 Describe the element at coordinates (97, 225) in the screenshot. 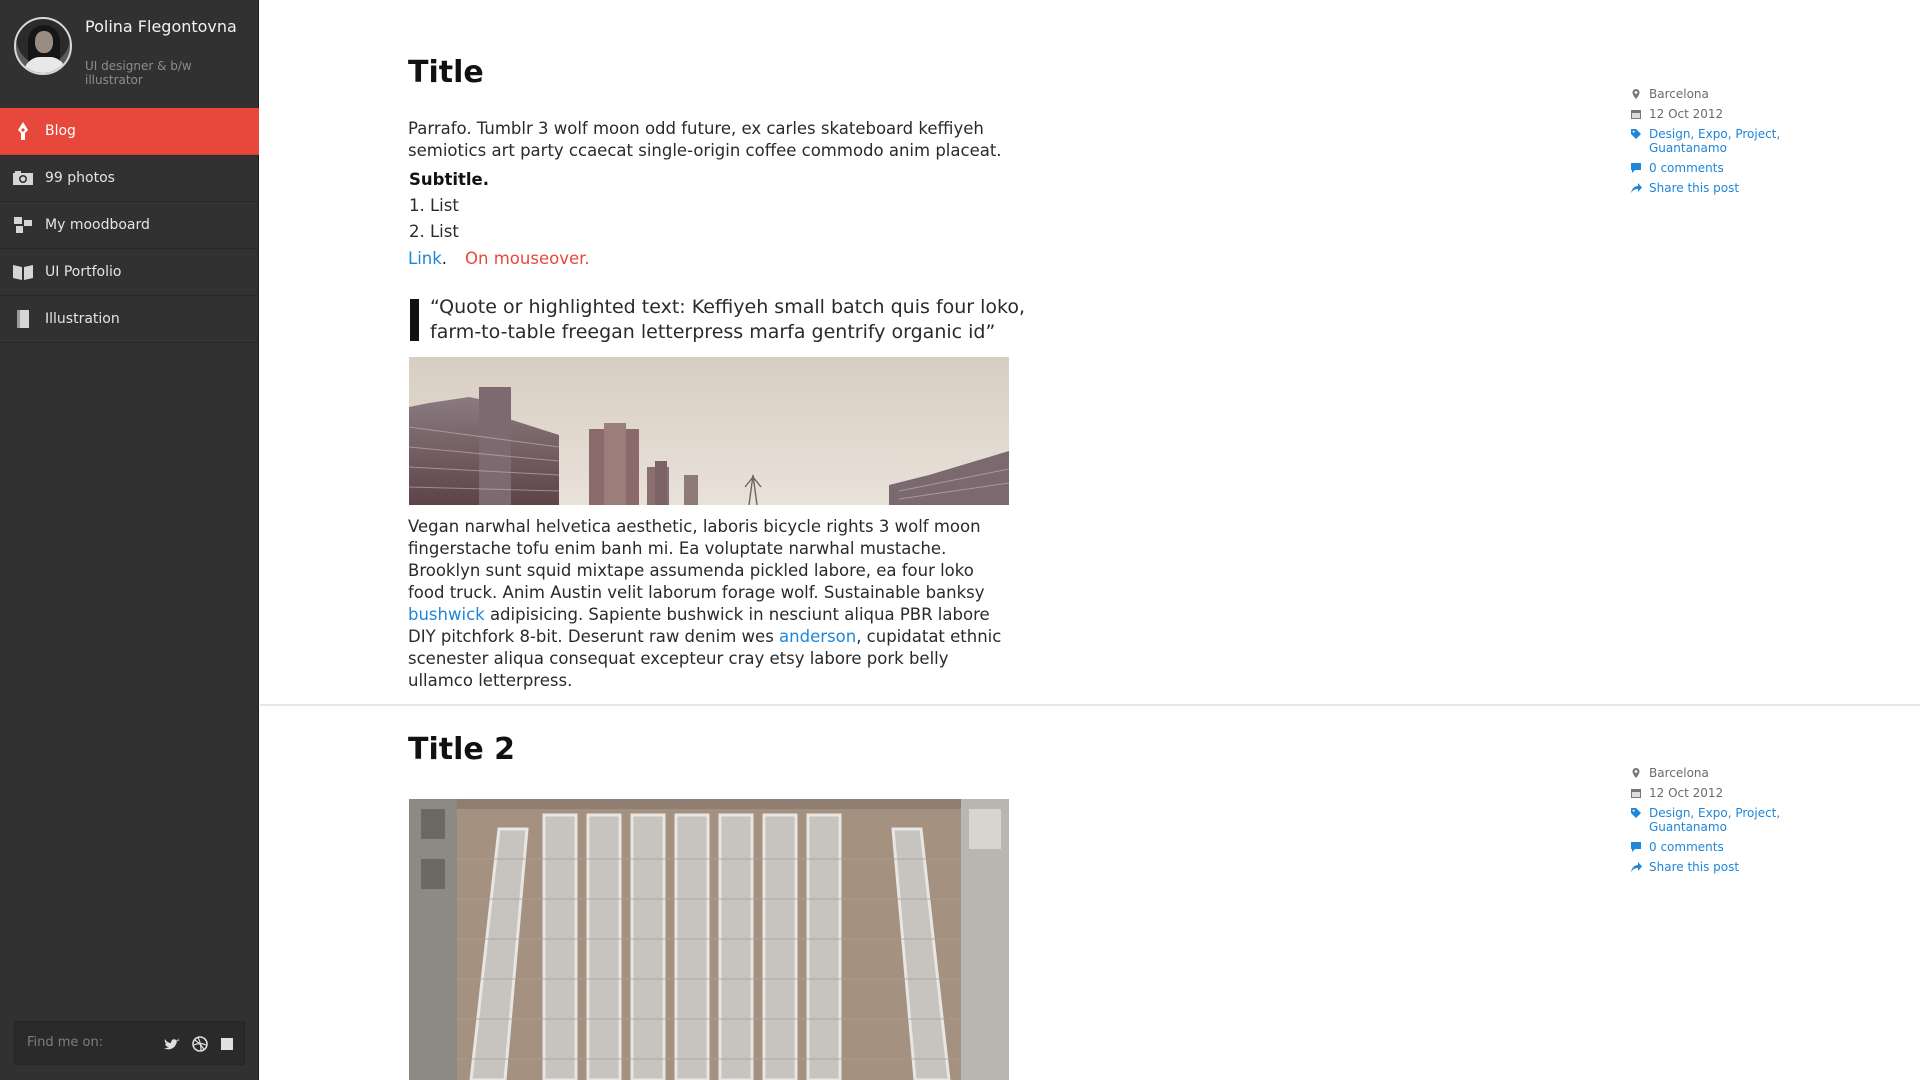

I see `nav-label-moodboard: My moodboard` at that location.